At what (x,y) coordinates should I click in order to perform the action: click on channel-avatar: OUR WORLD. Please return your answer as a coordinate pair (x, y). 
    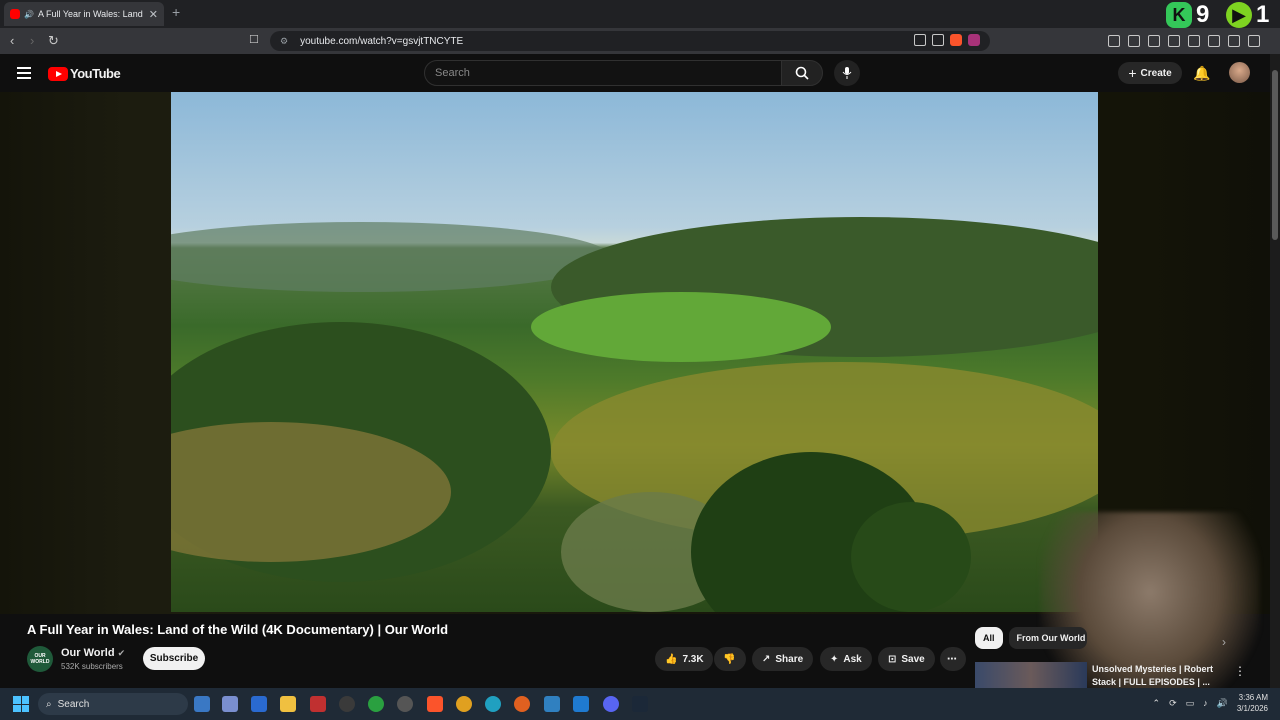
    Looking at the image, I should click on (40, 659).